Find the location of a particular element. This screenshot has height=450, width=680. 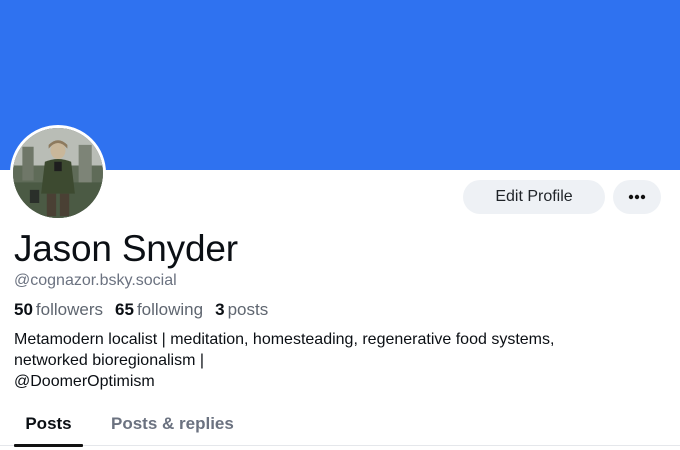

profile-stats: 50 followers 65 following 3 posts is located at coordinates (141, 310).